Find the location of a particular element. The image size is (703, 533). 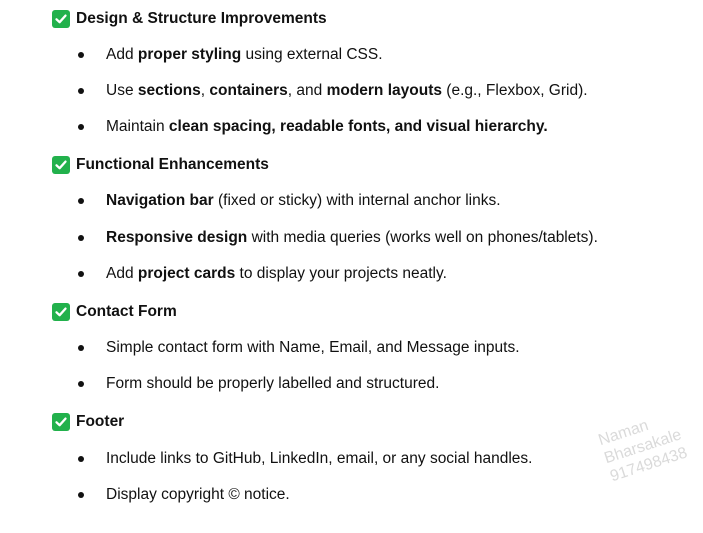

section-header: Footer is located at coordinates (88, 422).